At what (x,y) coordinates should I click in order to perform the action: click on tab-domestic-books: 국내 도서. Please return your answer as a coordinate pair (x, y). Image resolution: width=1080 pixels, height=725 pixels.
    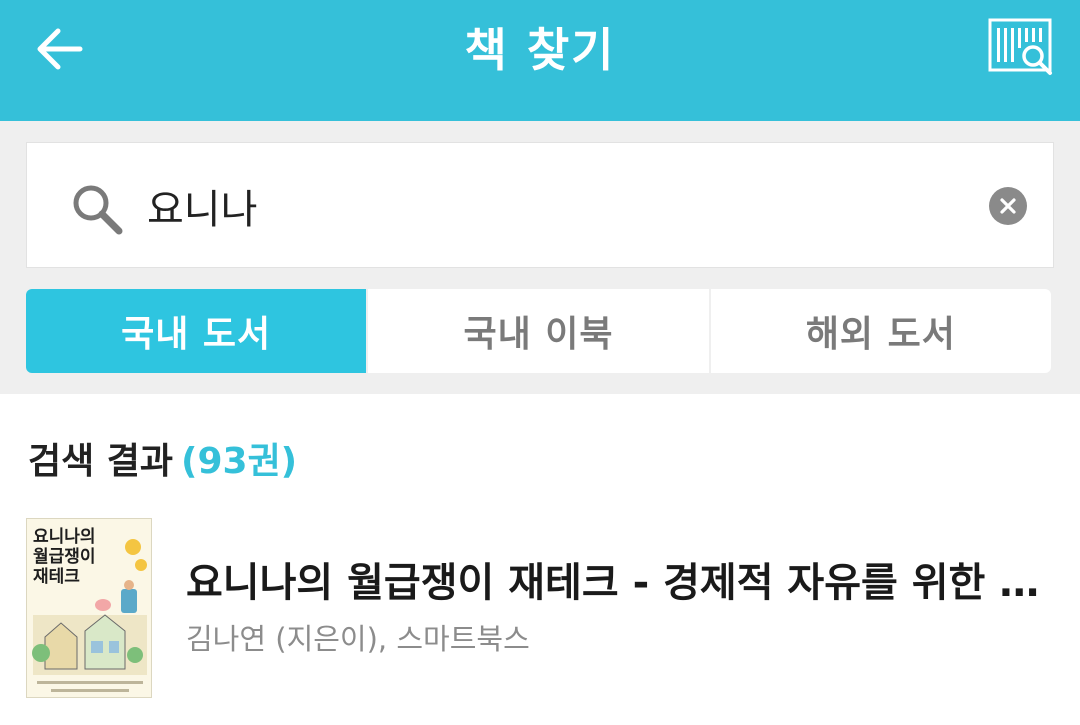
    Looking at the image, I should click on (196, 331).